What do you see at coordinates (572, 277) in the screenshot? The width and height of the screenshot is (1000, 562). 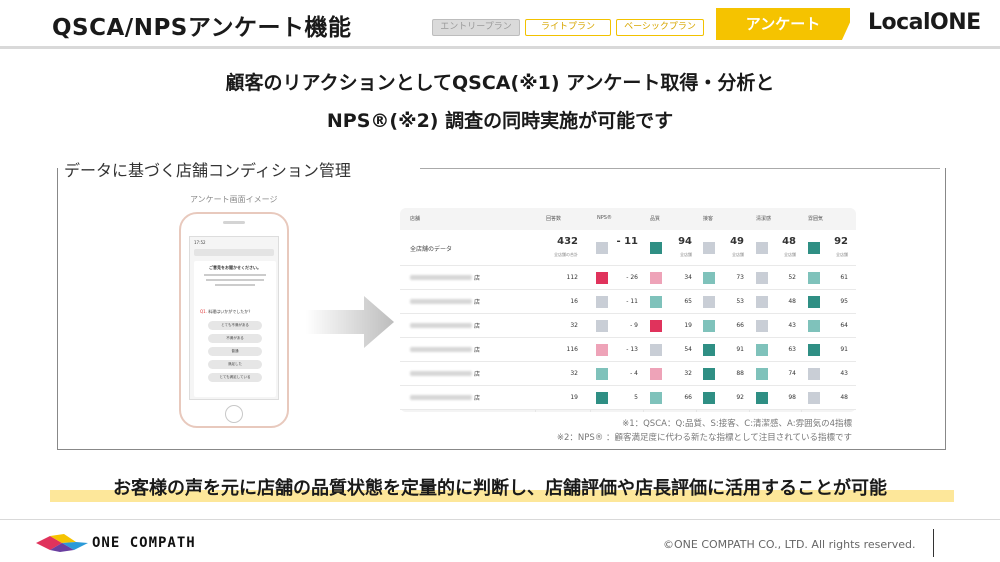 I see `cell-count: 112` at bounding box center [572, 277].